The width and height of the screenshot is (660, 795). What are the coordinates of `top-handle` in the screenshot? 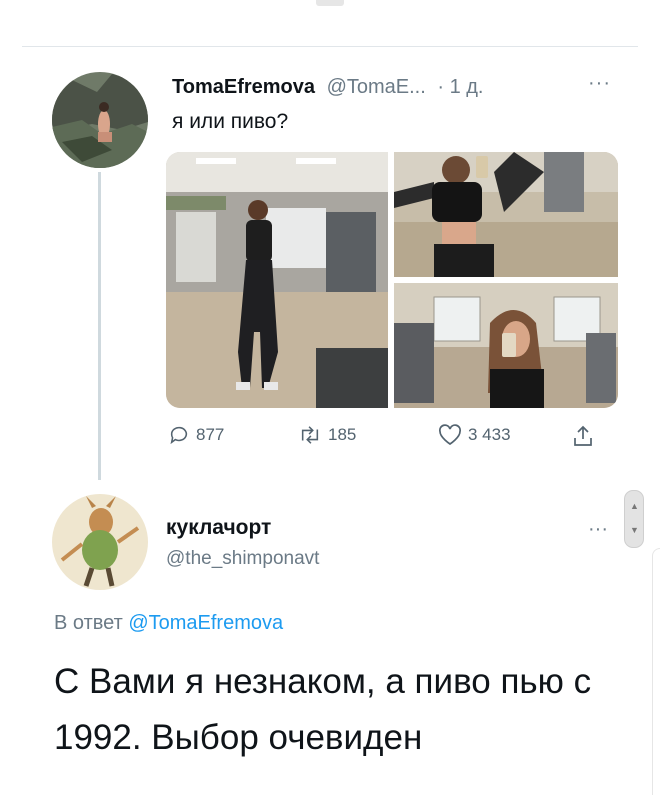 It's located at (330, 3).